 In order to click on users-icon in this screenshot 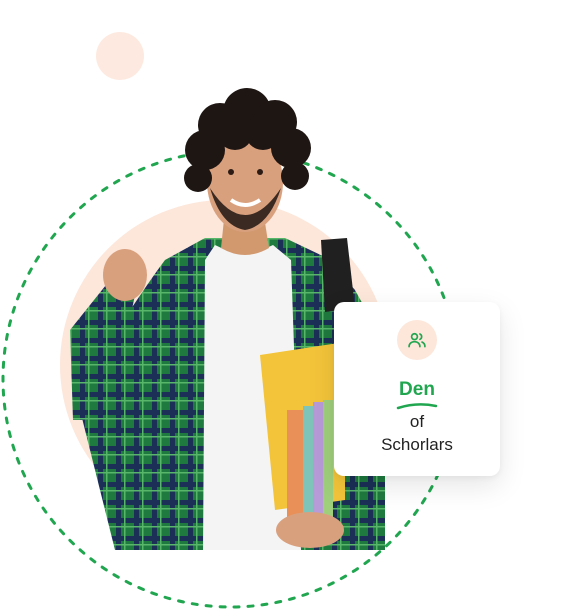, I will do `click(417, 340)`.